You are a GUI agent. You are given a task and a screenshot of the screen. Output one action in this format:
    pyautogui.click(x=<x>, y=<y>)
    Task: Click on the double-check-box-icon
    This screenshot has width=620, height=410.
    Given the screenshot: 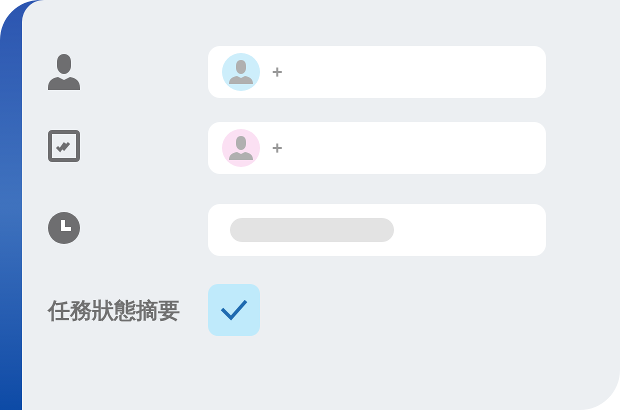 What is the action you would take?
    pyautogui.click(x=64, y=146)
    